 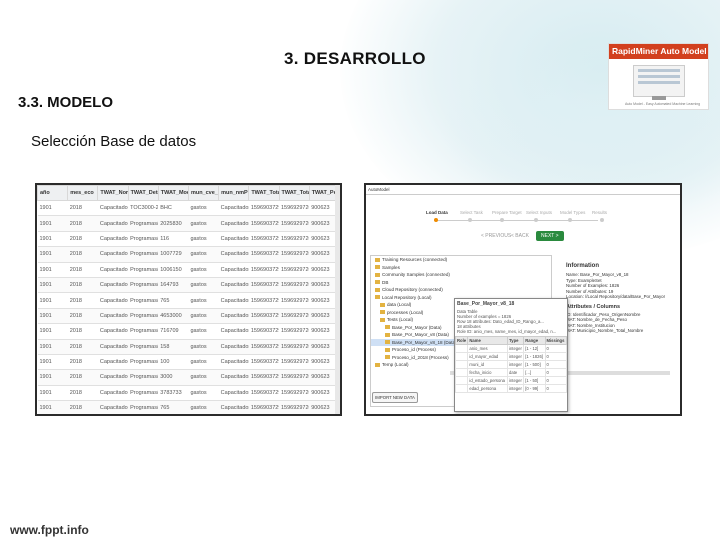 I want to click on table-cell: 1006150, so click(x=173, y=269).